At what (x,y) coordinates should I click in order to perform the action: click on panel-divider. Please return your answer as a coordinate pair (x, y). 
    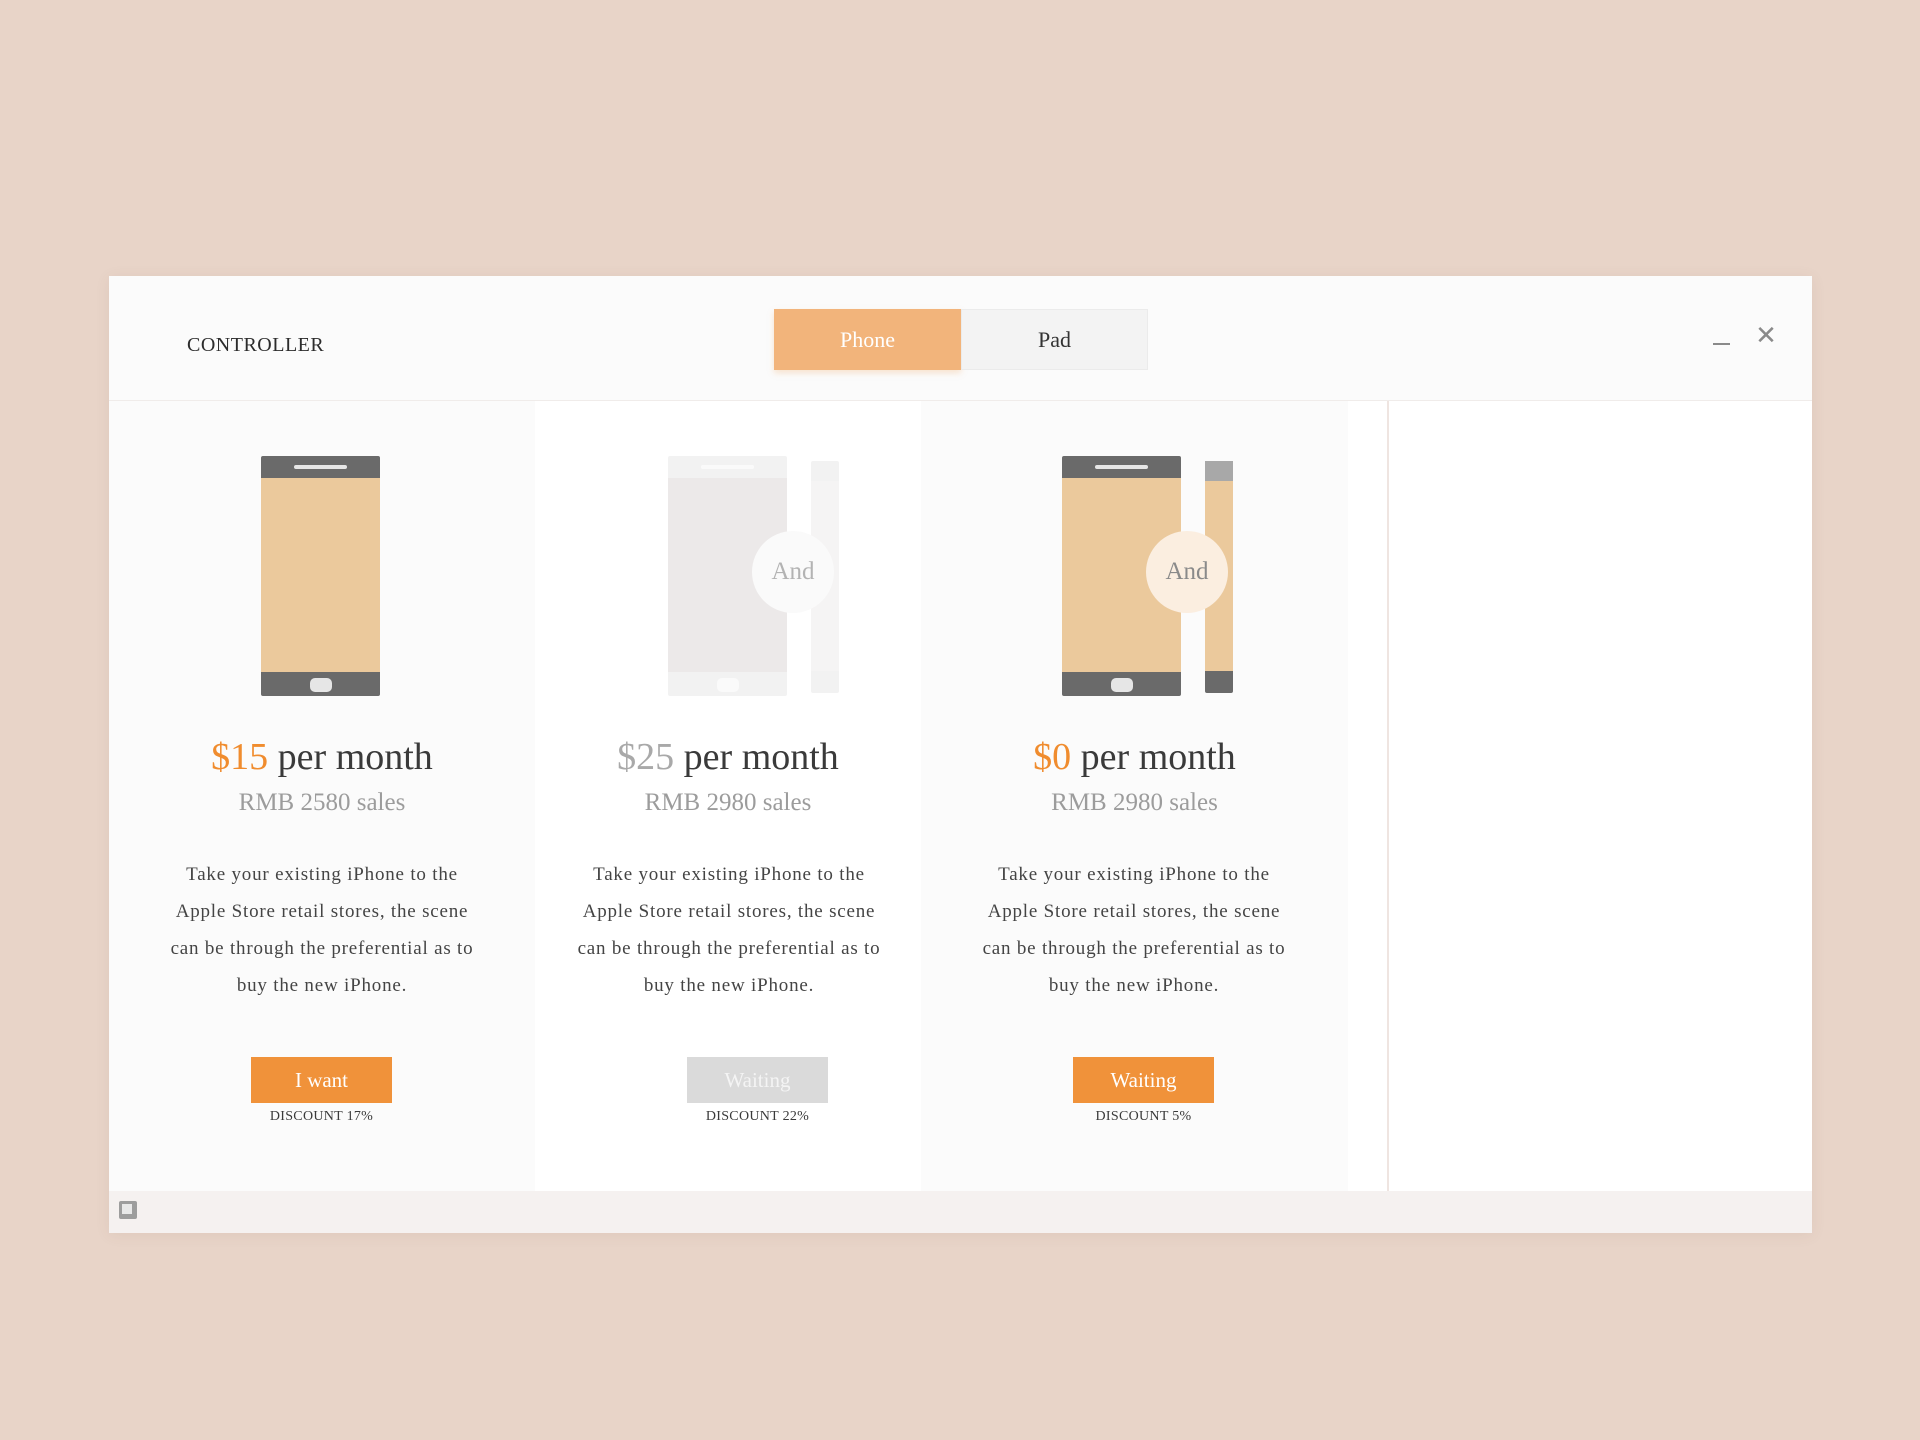
    Looking at the image, I should click on (1388, 796).